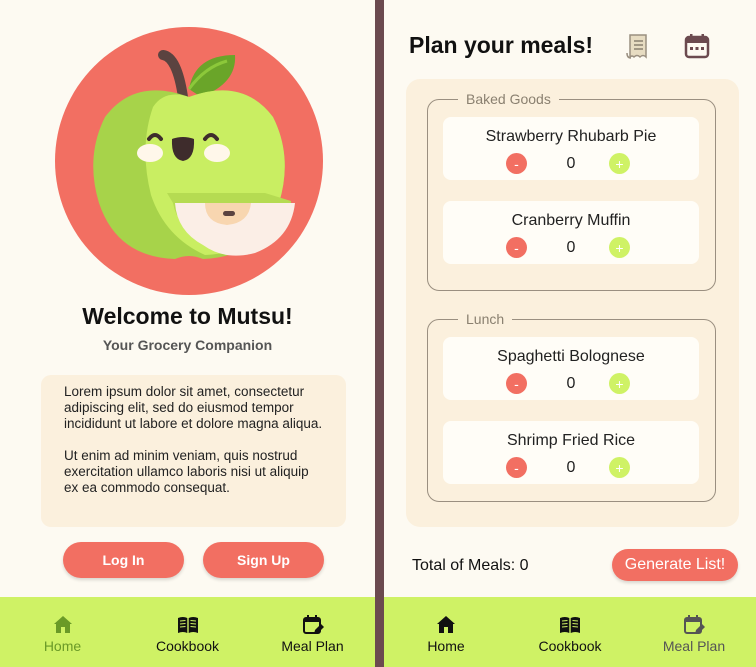  Describe the element at coordinates (571, 452) in the screenshot. I see `meal-card: Shrimp Fried Rice - 0 +` at that location.